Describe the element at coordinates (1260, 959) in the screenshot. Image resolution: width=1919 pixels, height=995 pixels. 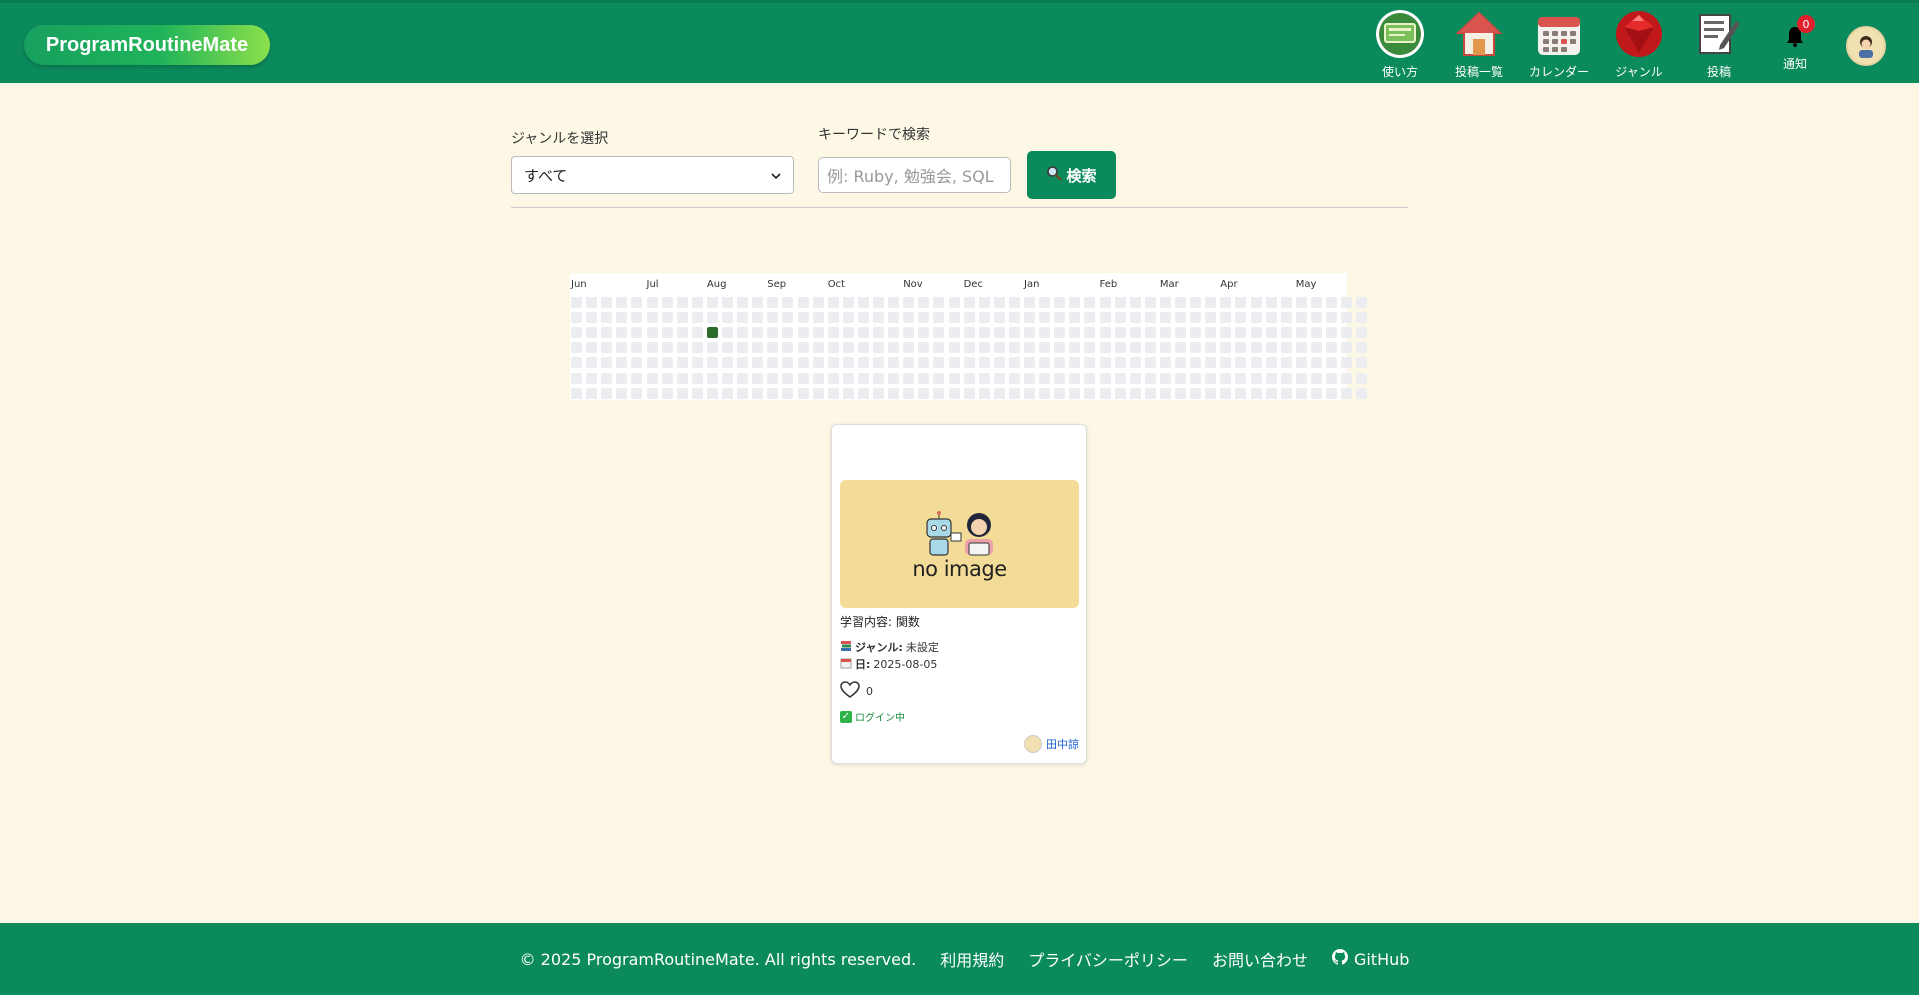
I see `contact-link: お問い合わせ` at that location.